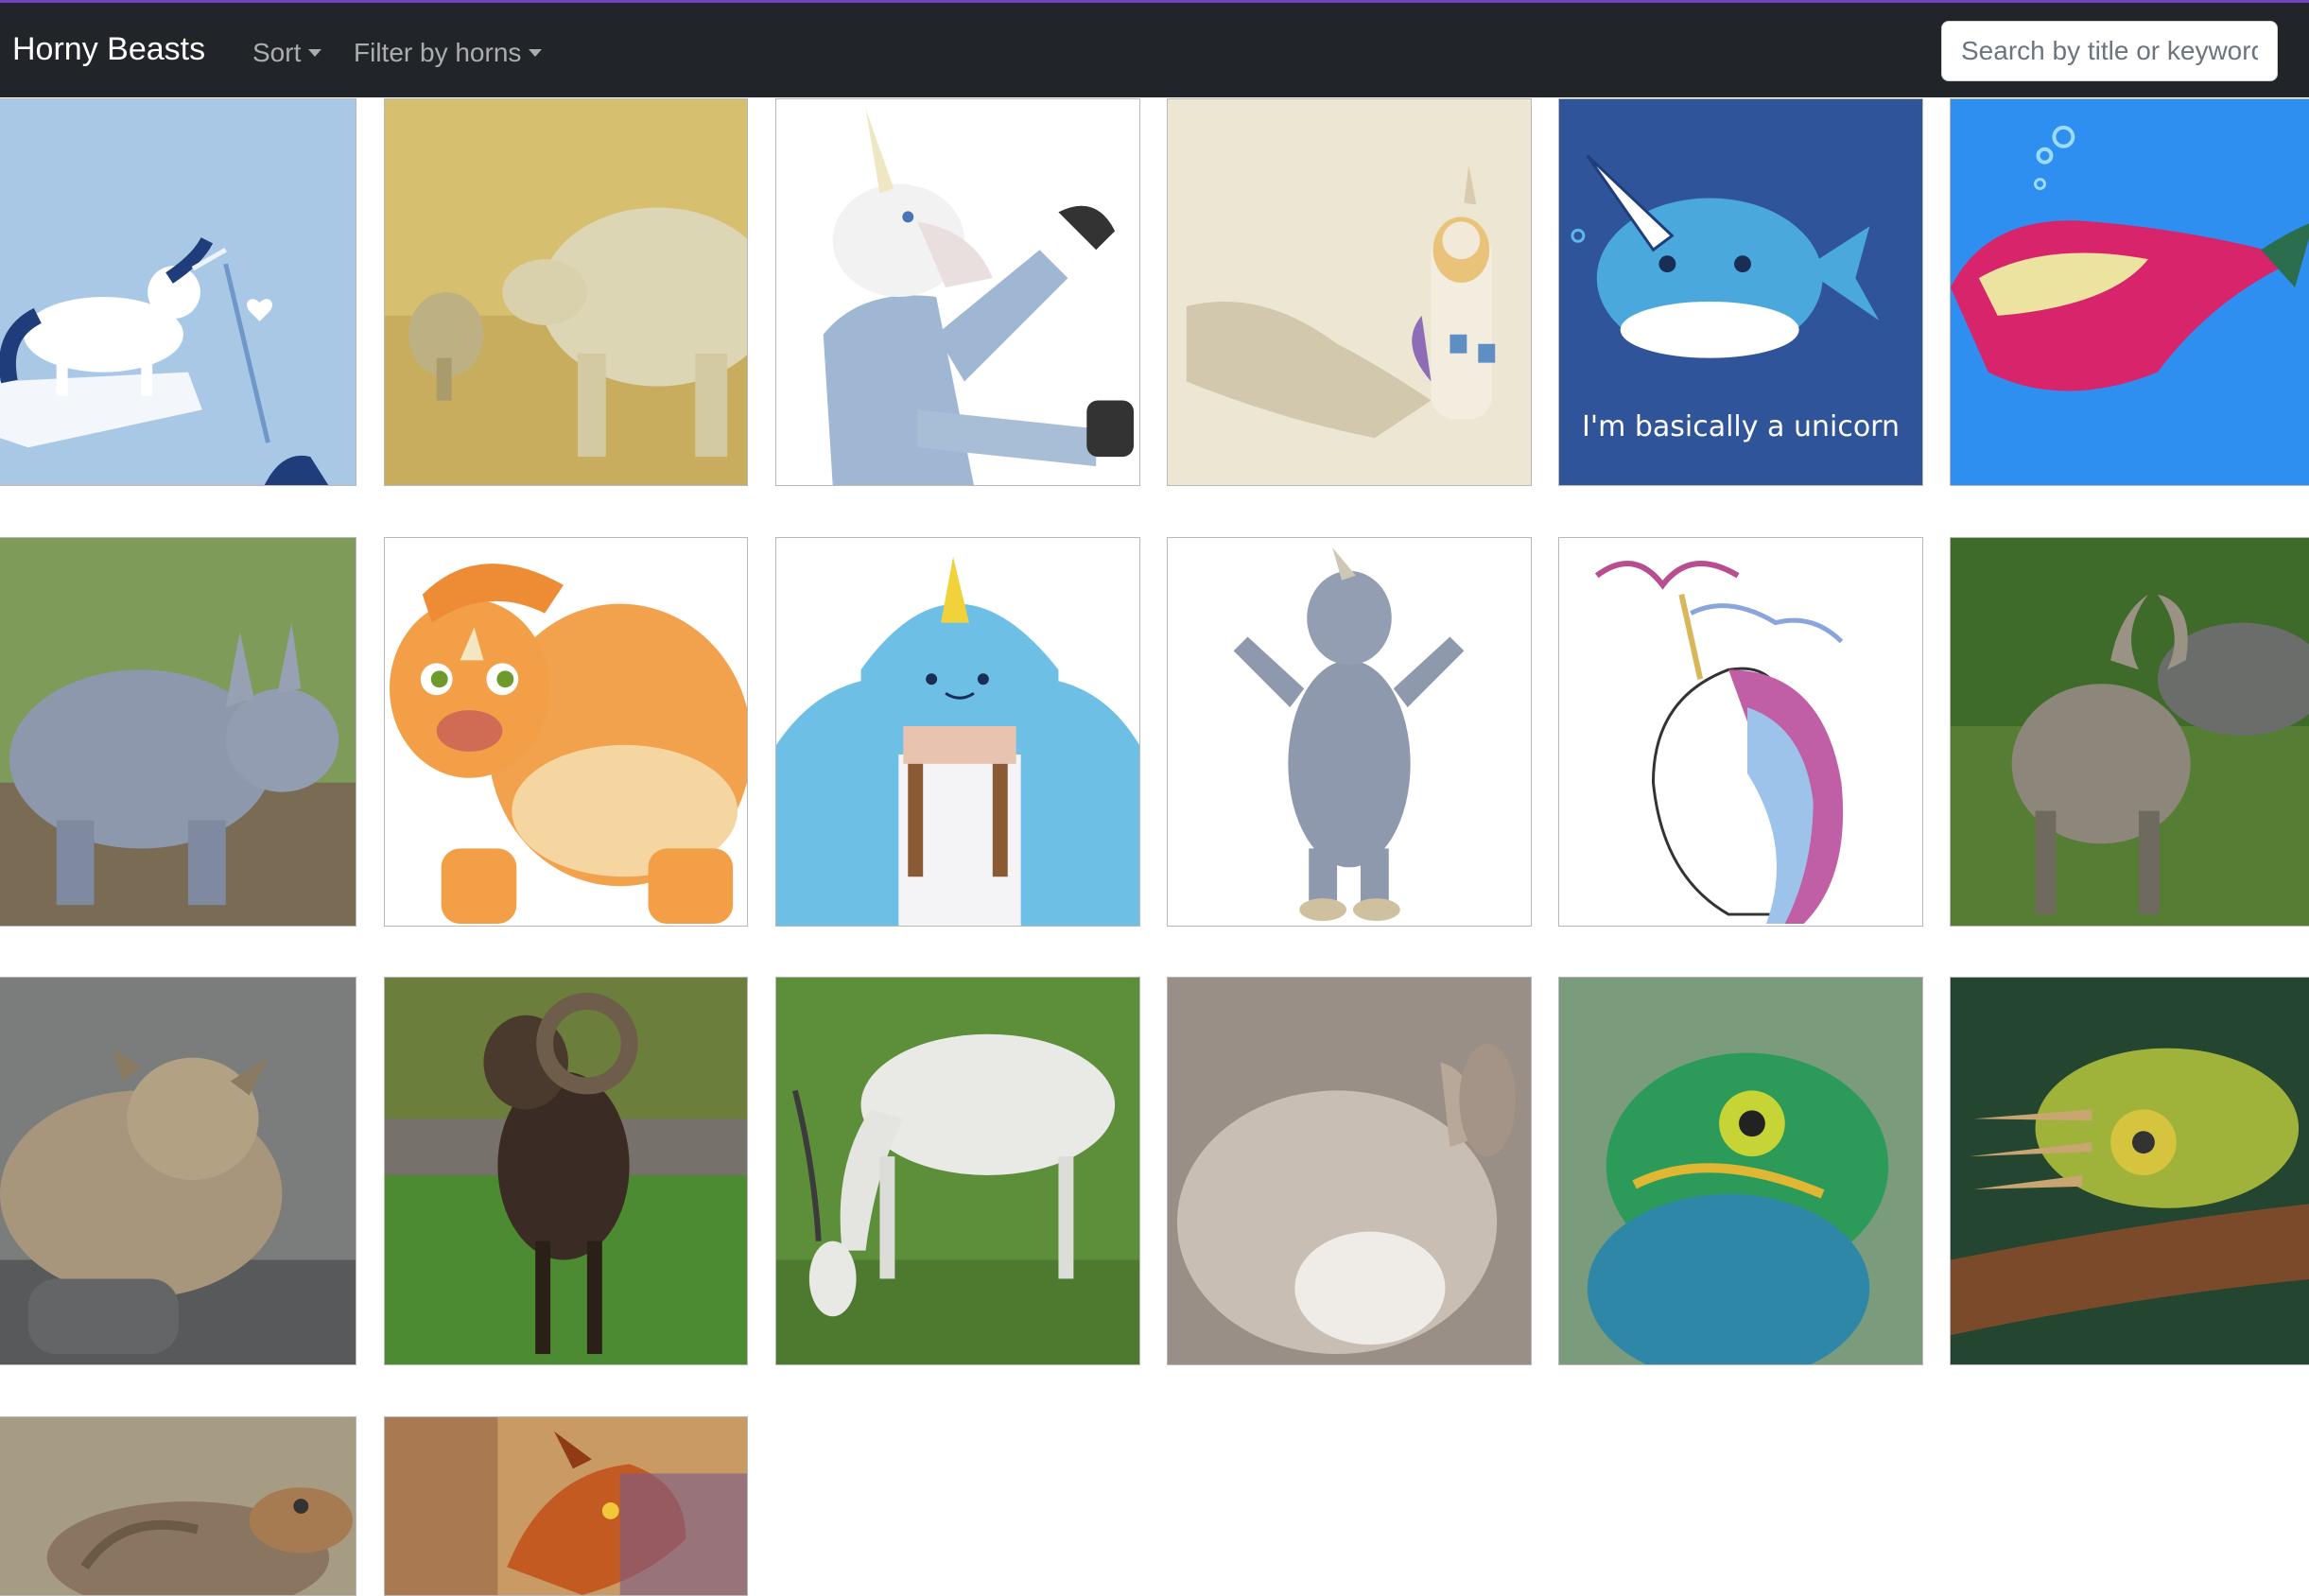 This screenshot has height=1596, width=2309. What do you see at coordinates (1741, 292) in the screenshot?
I see `beast-card: I'm basically a unicorn` at bounding box center [1741, 292].